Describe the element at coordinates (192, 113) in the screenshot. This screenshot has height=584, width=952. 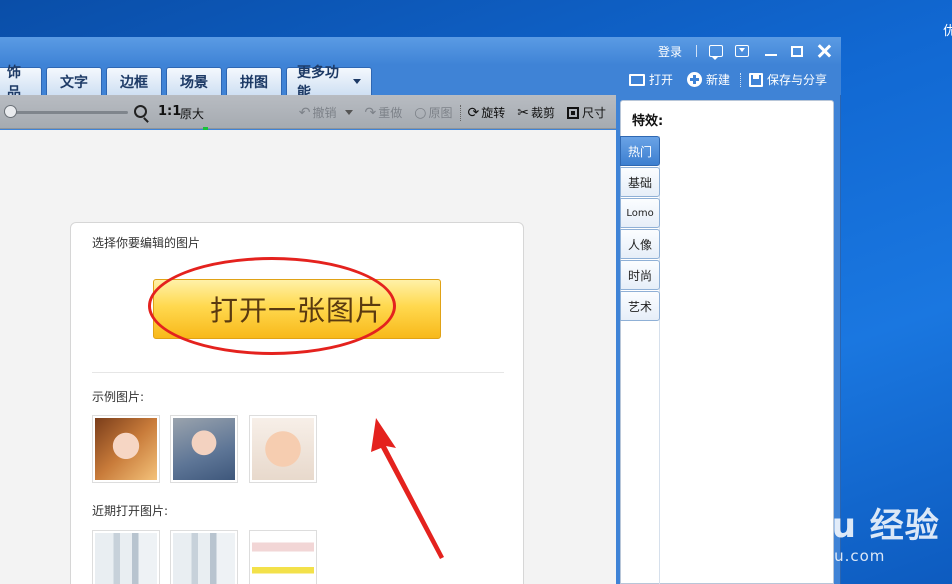
I see `original-size-button: 原大` at that location.